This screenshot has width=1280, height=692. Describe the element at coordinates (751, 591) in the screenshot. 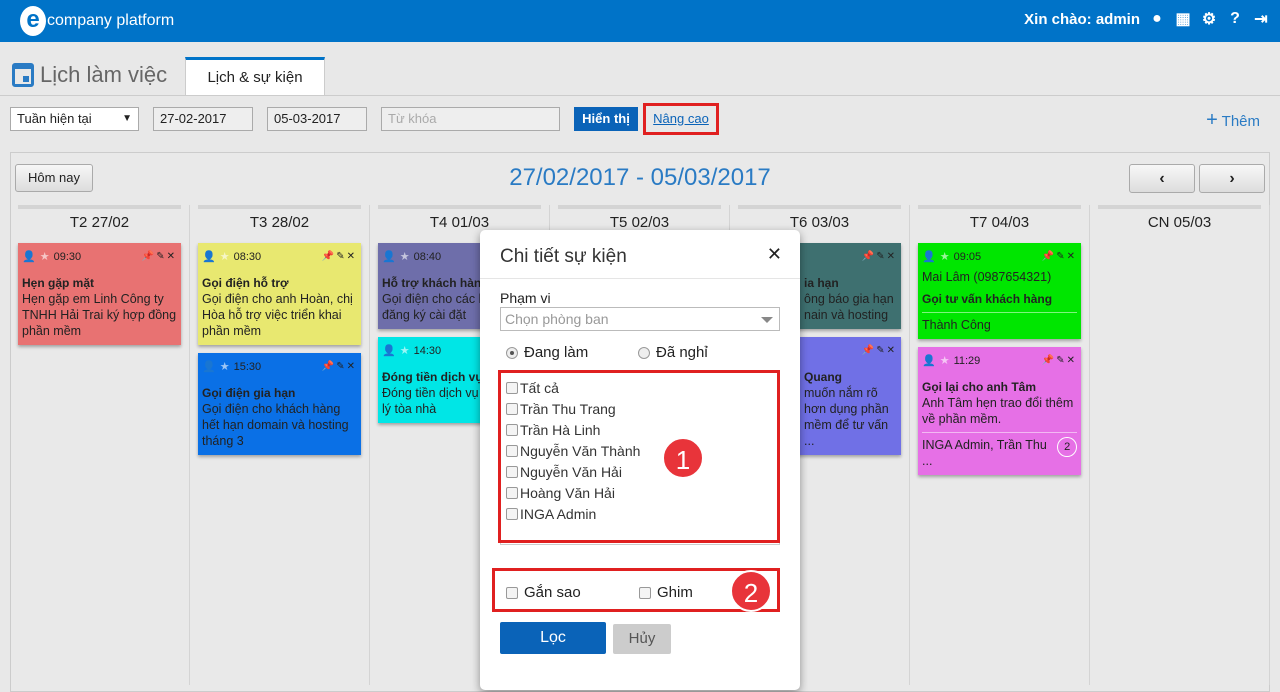

I see `marker-2: 2` at that location.